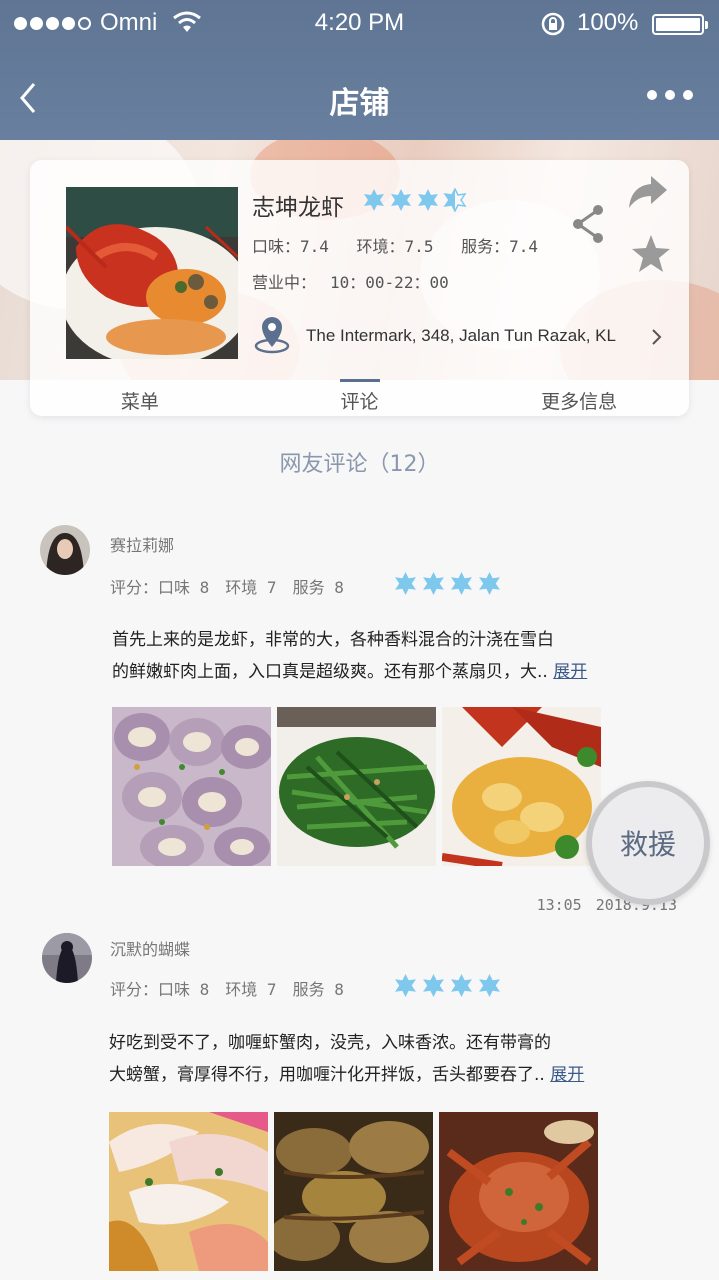 The height and width of the screenshot is (1280, 719). What do you see at coordinates (290, 246) in the screenshot?
I see `taste-score: 口味：7.4` at bounding box center [290, 246].